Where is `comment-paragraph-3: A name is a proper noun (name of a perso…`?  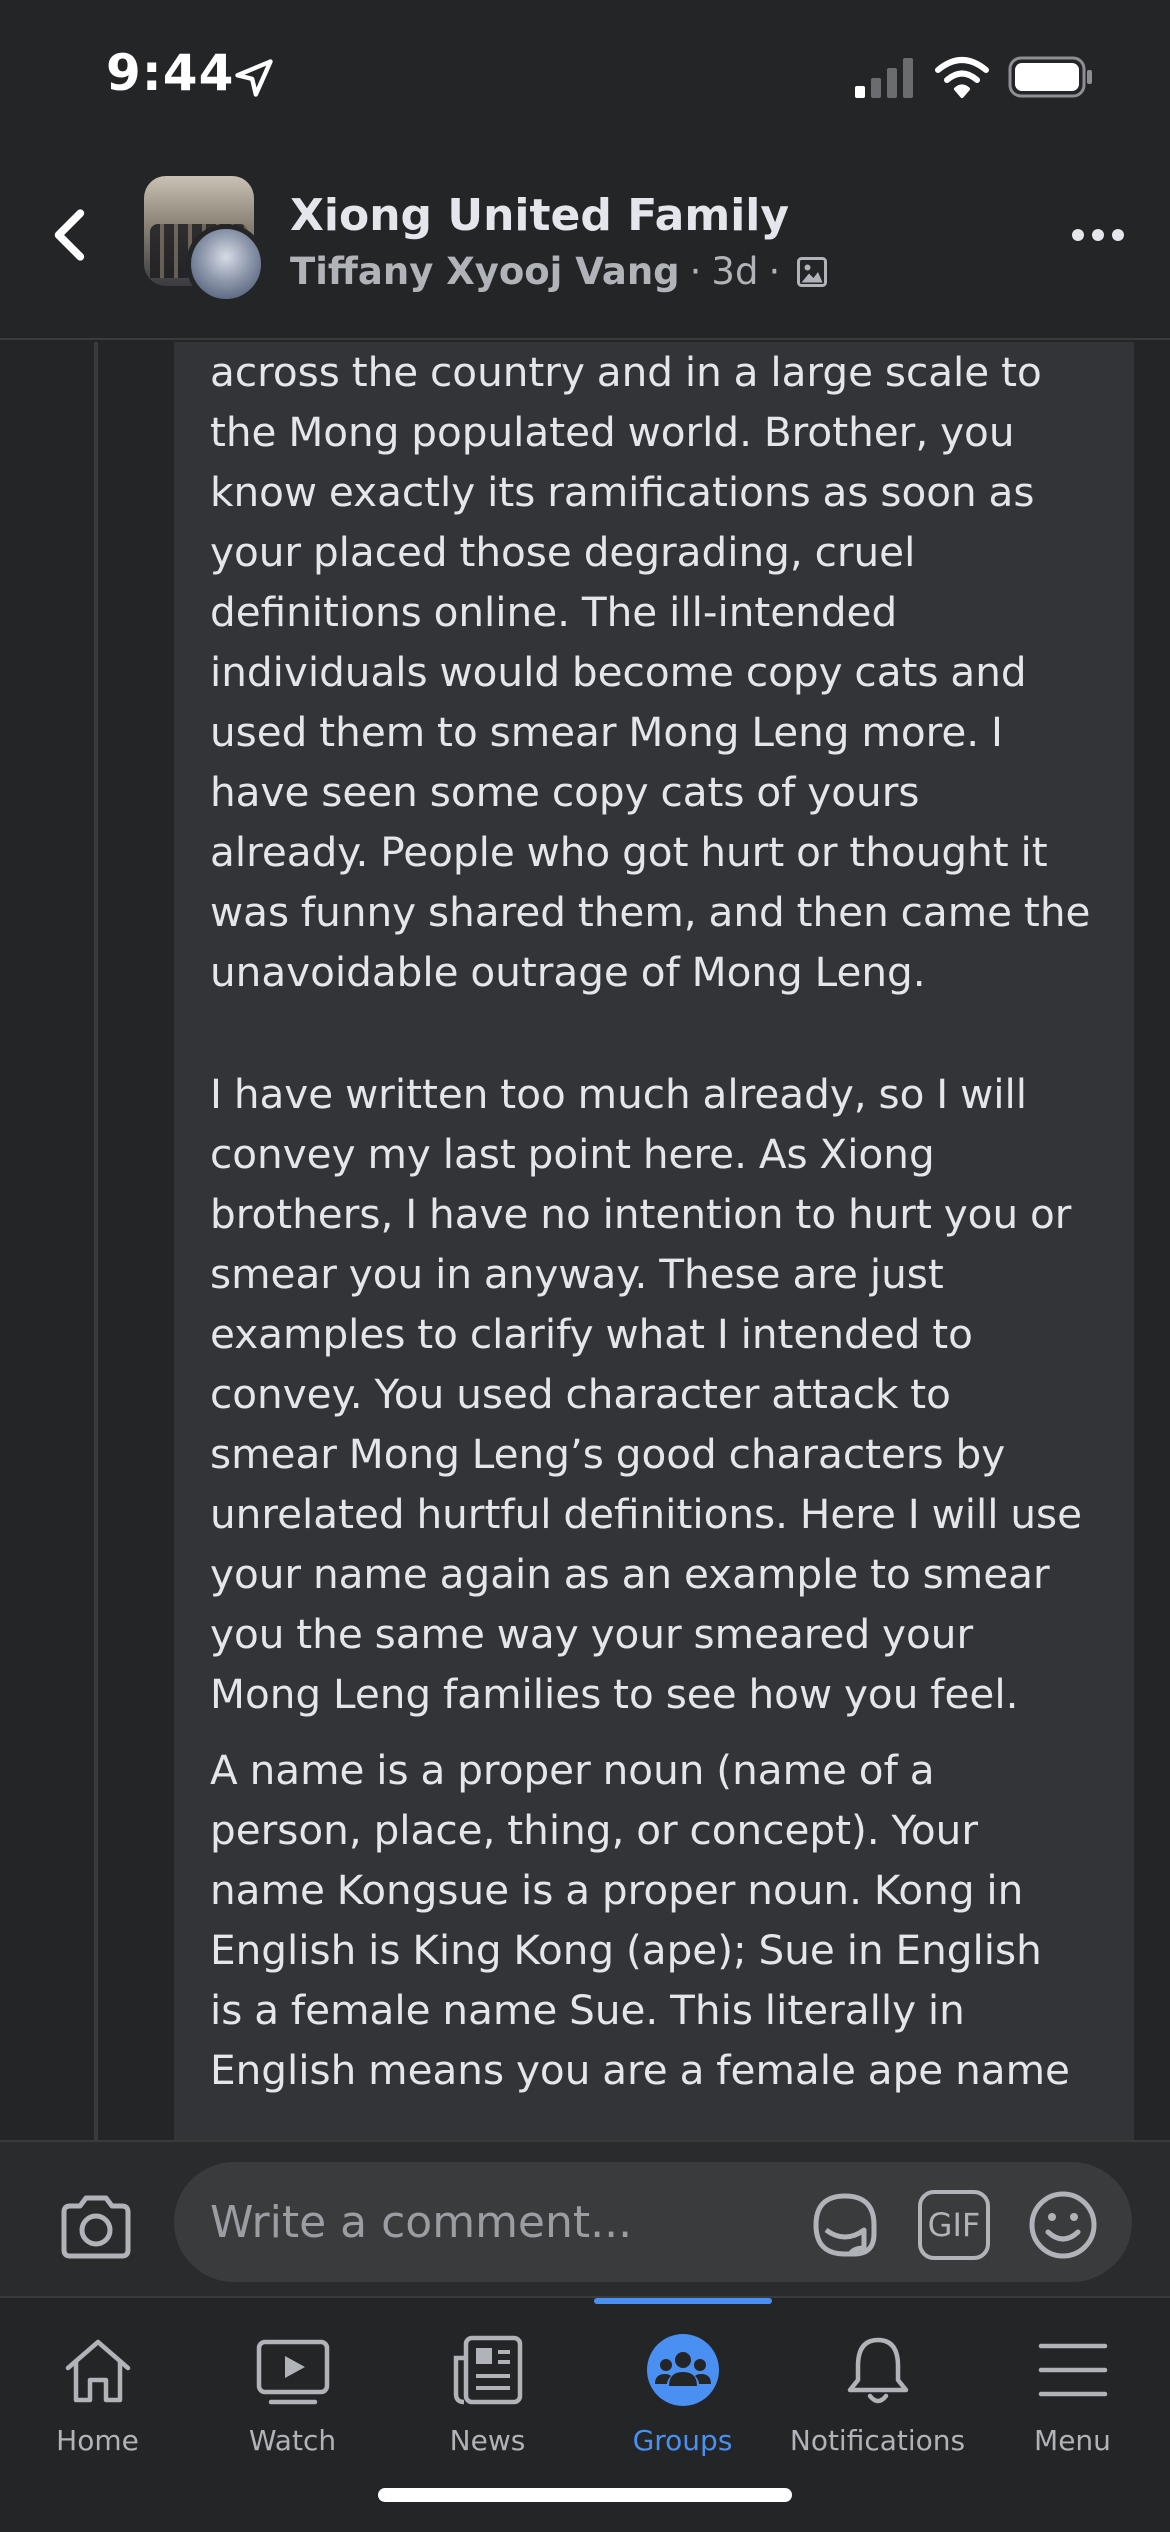 comment-paragraph-3: A name is a proper noun (name of a perso… is located at coordinates (640, 1920).